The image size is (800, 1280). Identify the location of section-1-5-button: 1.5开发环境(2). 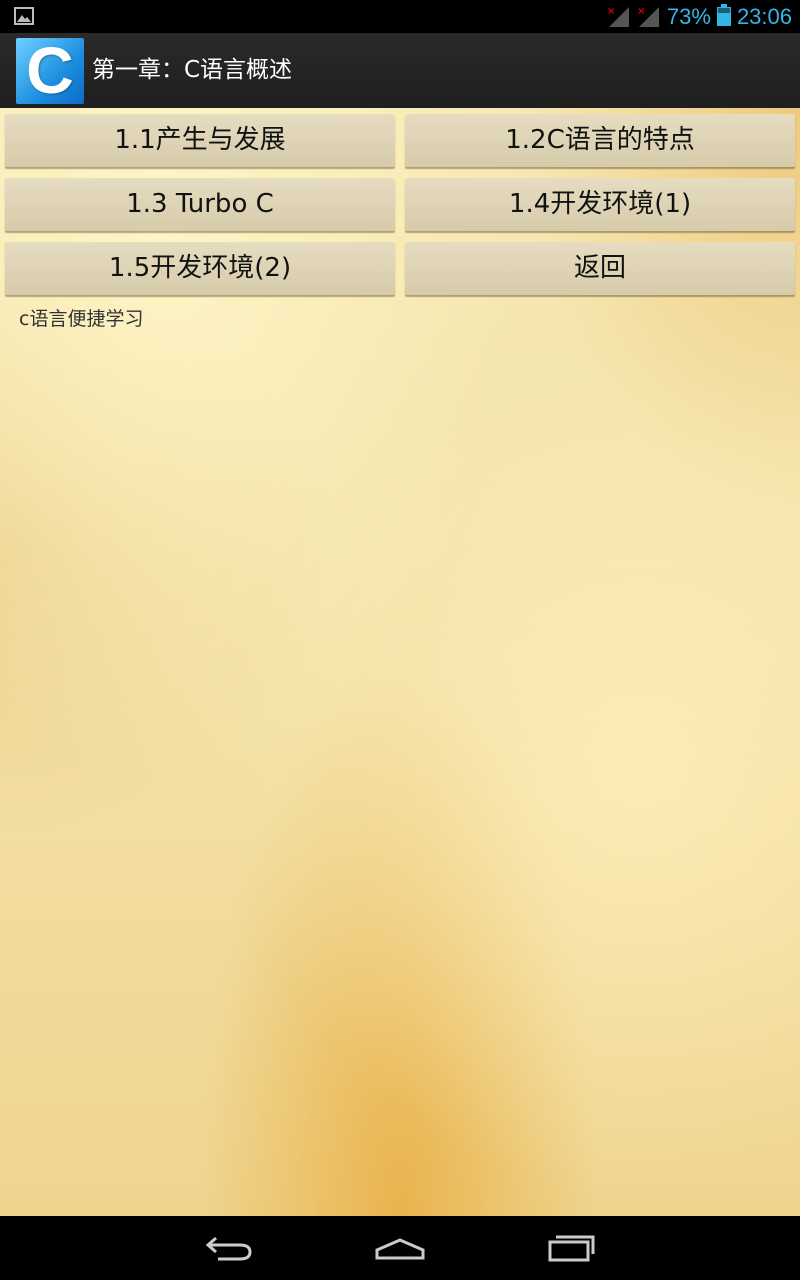
(200, 268).